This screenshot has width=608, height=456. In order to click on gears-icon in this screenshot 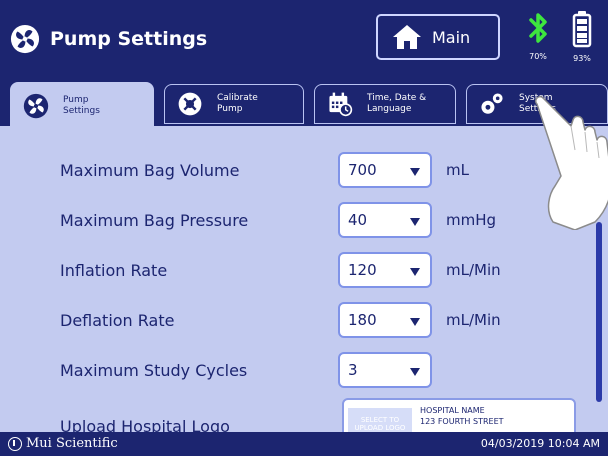, I will do `click(492, 103)`.